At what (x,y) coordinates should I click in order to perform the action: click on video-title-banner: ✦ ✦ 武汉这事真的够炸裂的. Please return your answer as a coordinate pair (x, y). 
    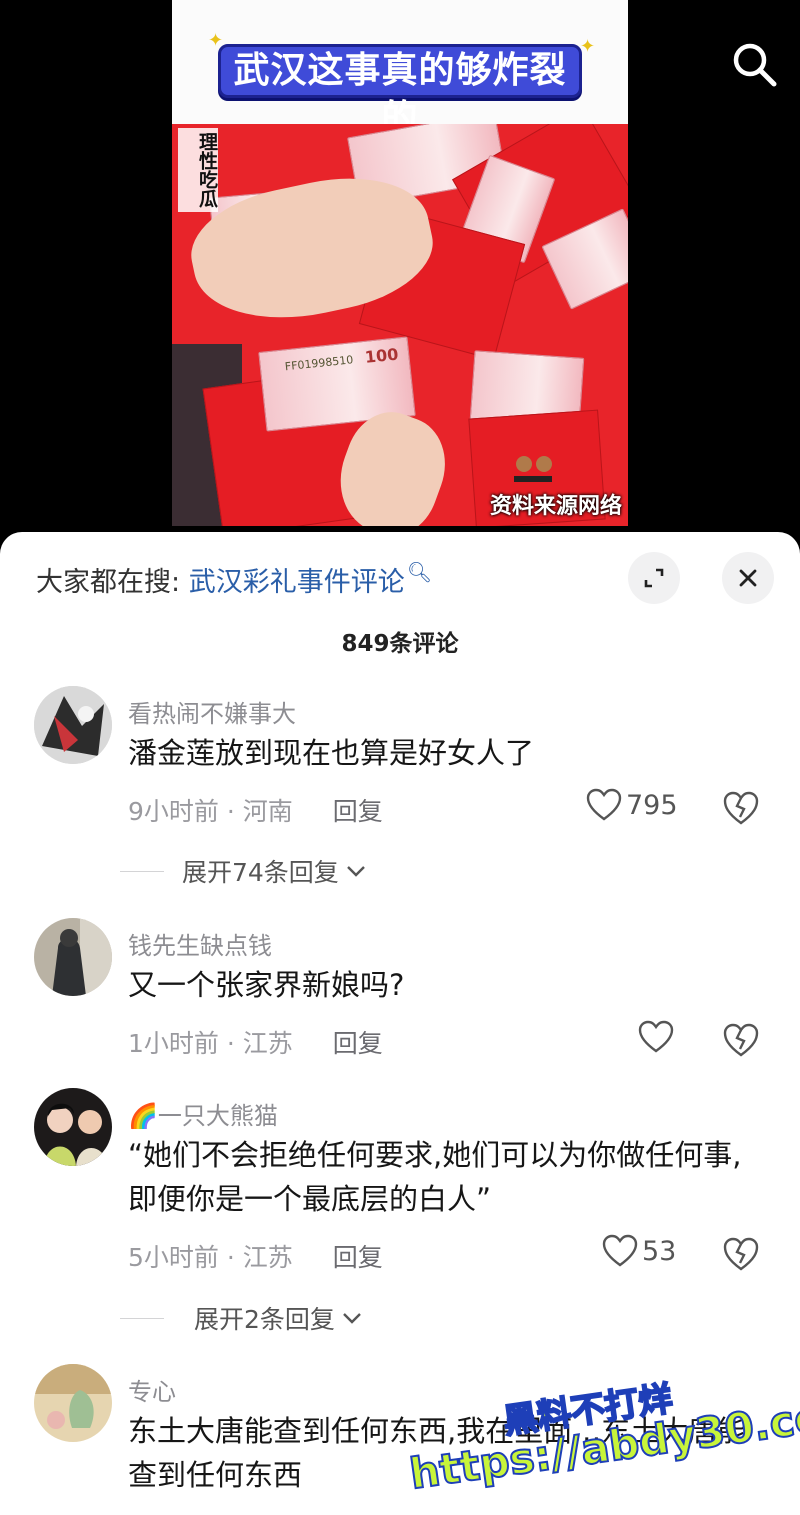
    Looking at the image, I should click on (400, 69).